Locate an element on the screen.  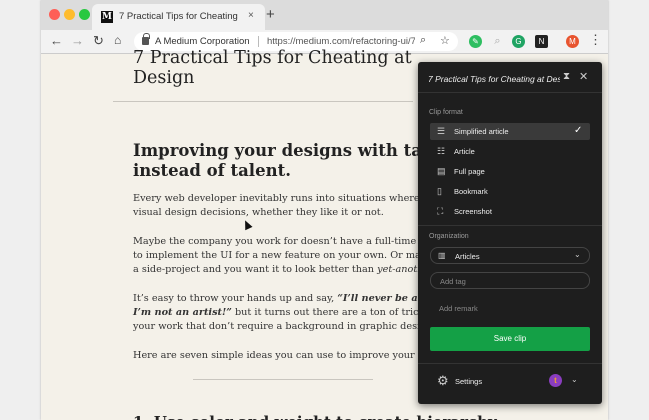
notebook-value: Articles is located at coordinates (467, 256).